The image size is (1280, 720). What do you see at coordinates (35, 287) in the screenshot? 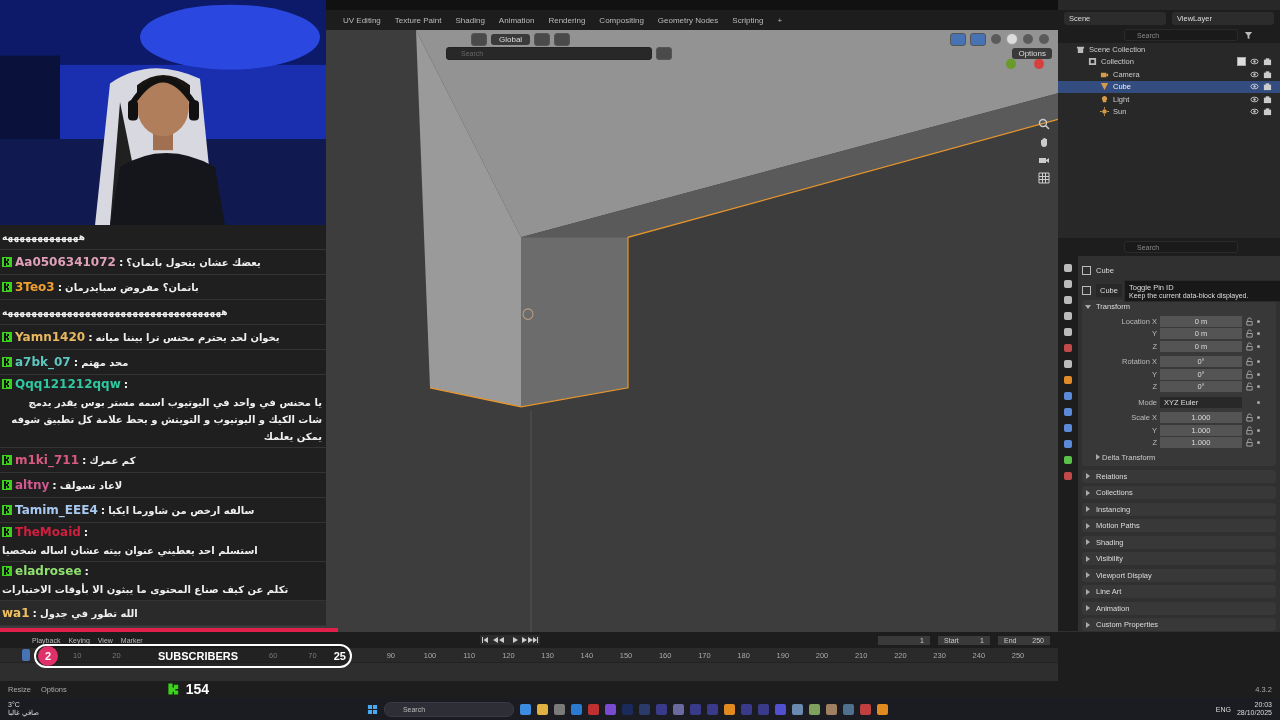
I see `chat-username: 3Teo3` at bounding box center [35, 287].